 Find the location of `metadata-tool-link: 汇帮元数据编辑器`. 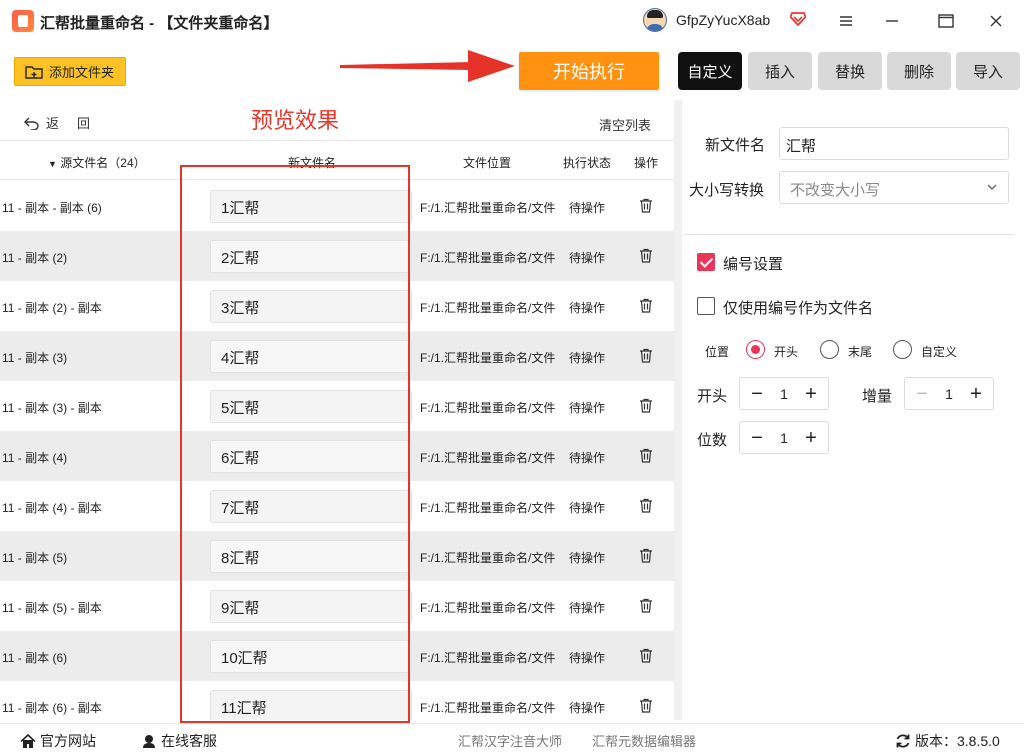

metadata-tool-link: 汇帮元数据编辑器 is located at coordinates (644, 740).